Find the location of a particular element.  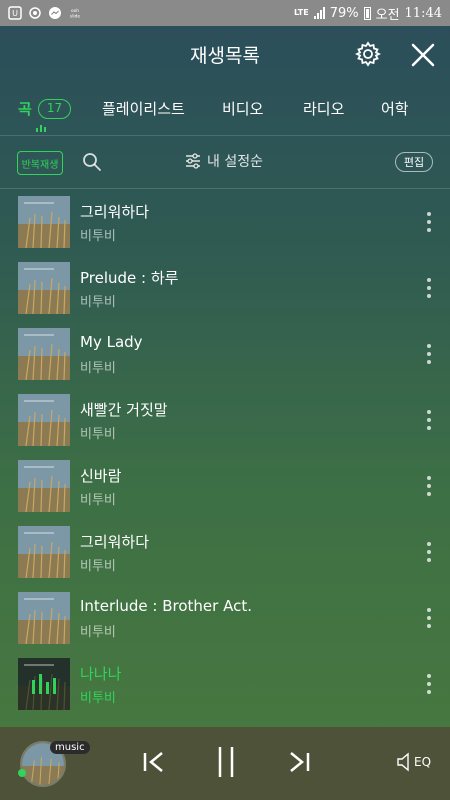

tab-songs: 곡 17 is located at coordinates (45, 108).